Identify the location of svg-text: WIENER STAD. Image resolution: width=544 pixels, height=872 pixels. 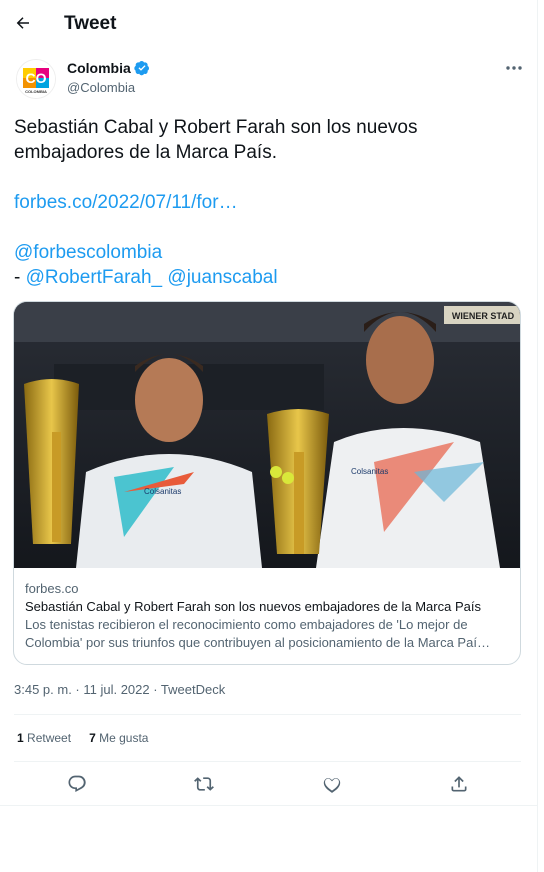
(483, 316).